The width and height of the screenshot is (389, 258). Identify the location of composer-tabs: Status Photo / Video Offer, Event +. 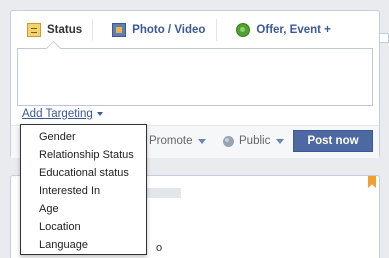
(195, 30).